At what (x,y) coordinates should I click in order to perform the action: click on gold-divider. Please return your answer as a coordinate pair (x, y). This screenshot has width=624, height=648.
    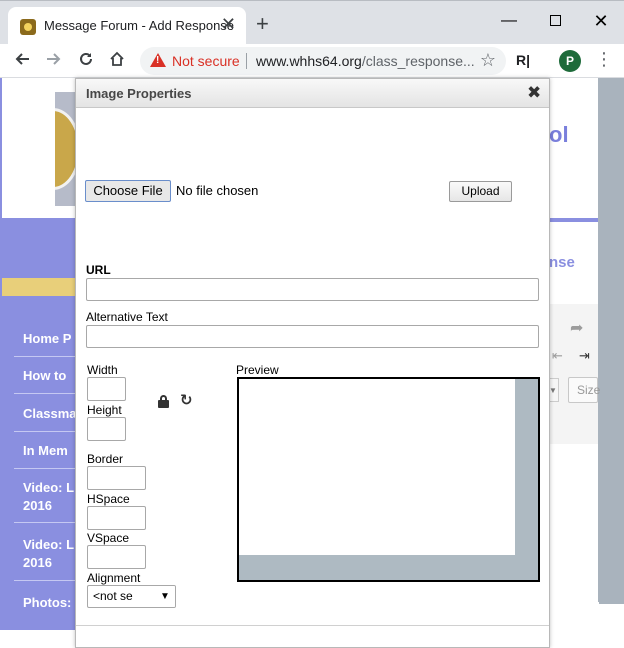
    Looking at the image, I should click on (39, 287).